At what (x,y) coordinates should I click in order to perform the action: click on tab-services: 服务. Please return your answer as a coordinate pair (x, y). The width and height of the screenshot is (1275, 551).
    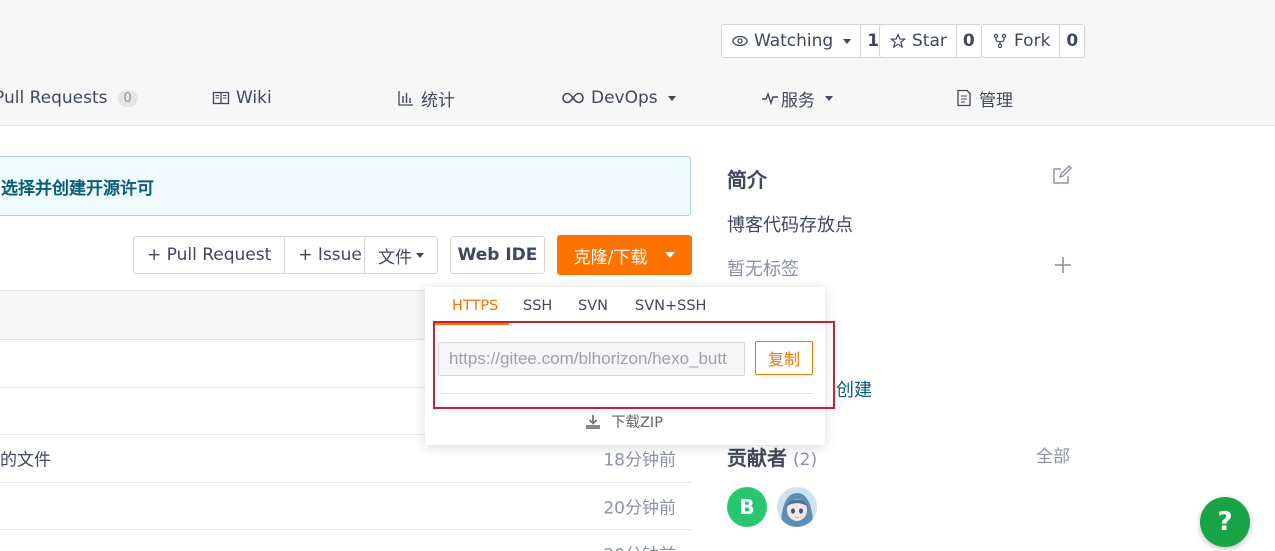
    Looking at the image, I should click on (797, 98).